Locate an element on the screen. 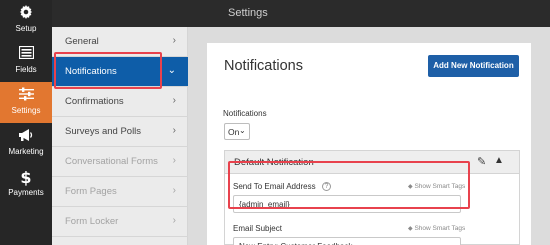 This screenshot has height=245, width=550. rail-label: Payments is located at coordinates (26, 192).